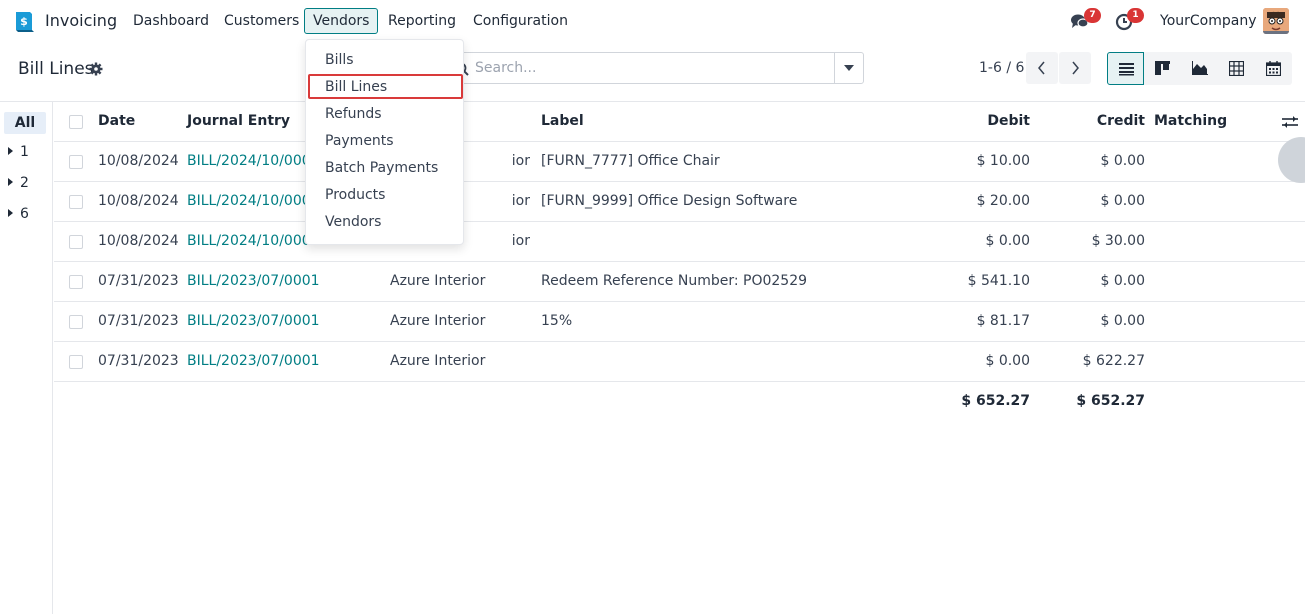 The image size is (1305, 614). Describe the element at coordinates (1001, 68) in the screenshot. I see `pager-value: 1-6 / 6` at that location.